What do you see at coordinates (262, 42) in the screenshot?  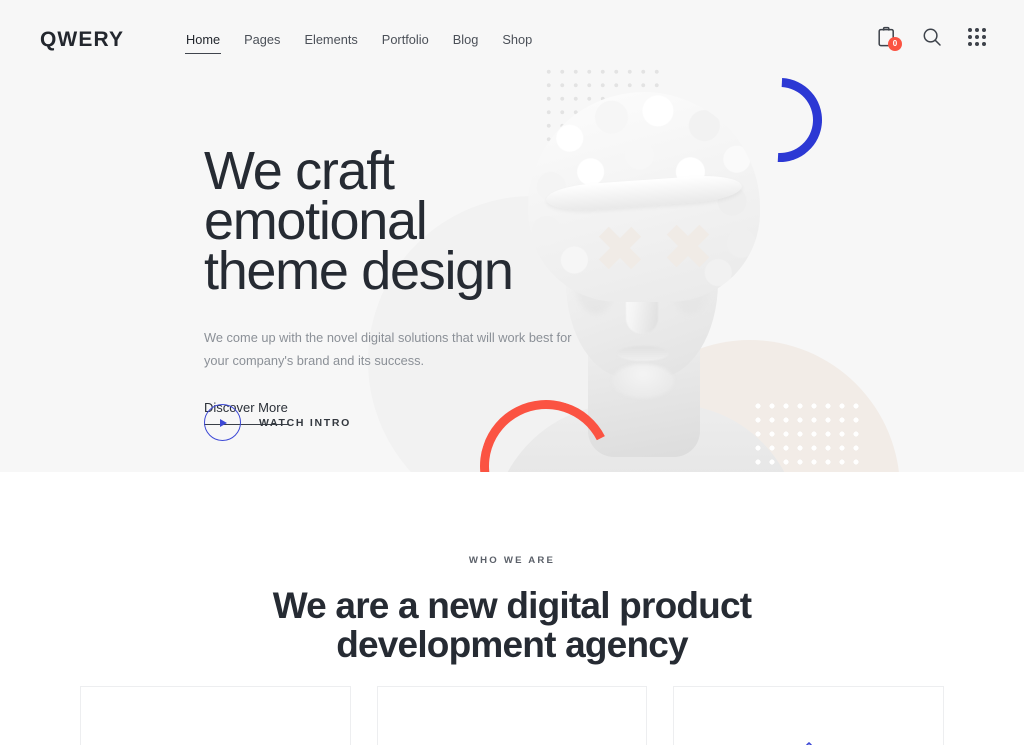 I see `nav-item-pages: Pages` at bounding box center [262, 42].